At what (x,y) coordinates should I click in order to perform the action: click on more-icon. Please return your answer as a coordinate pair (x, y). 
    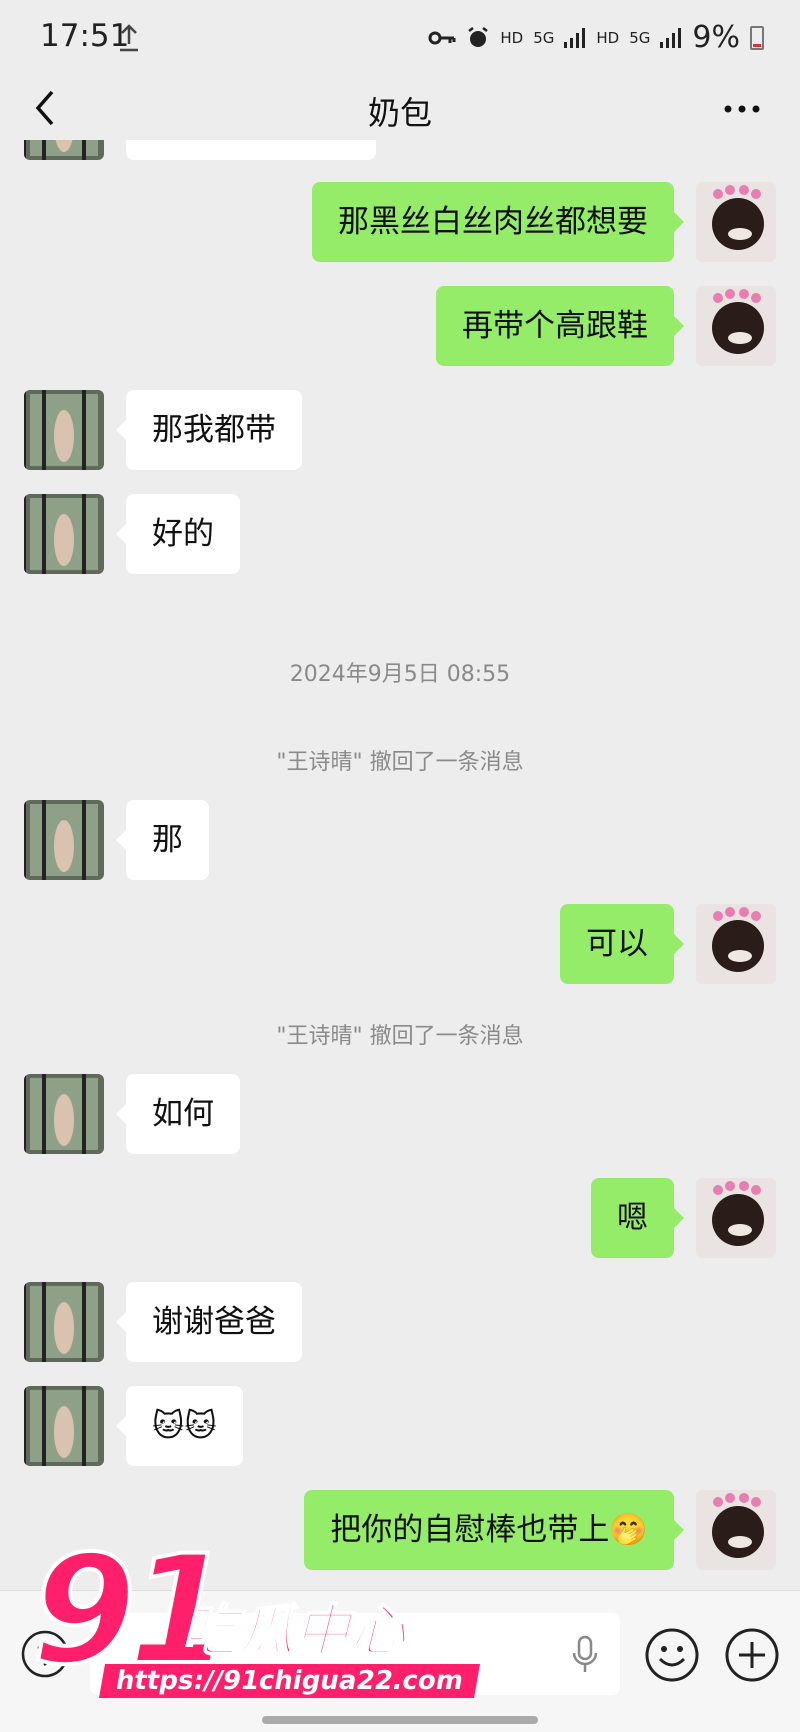
    Looking at the image, I should click on (742, 109).